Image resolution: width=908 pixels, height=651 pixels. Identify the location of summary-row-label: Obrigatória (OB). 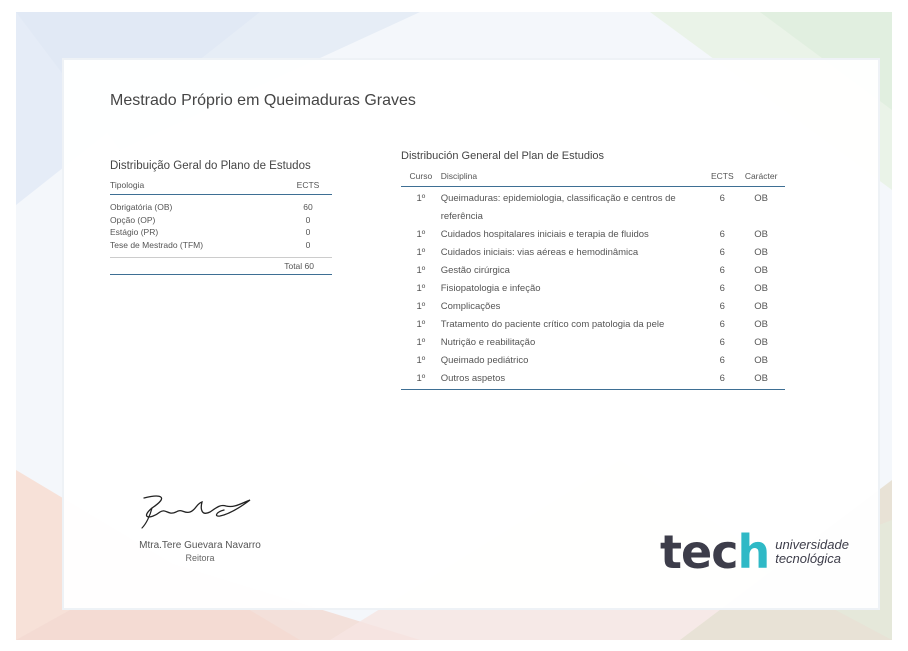
(141, 207).